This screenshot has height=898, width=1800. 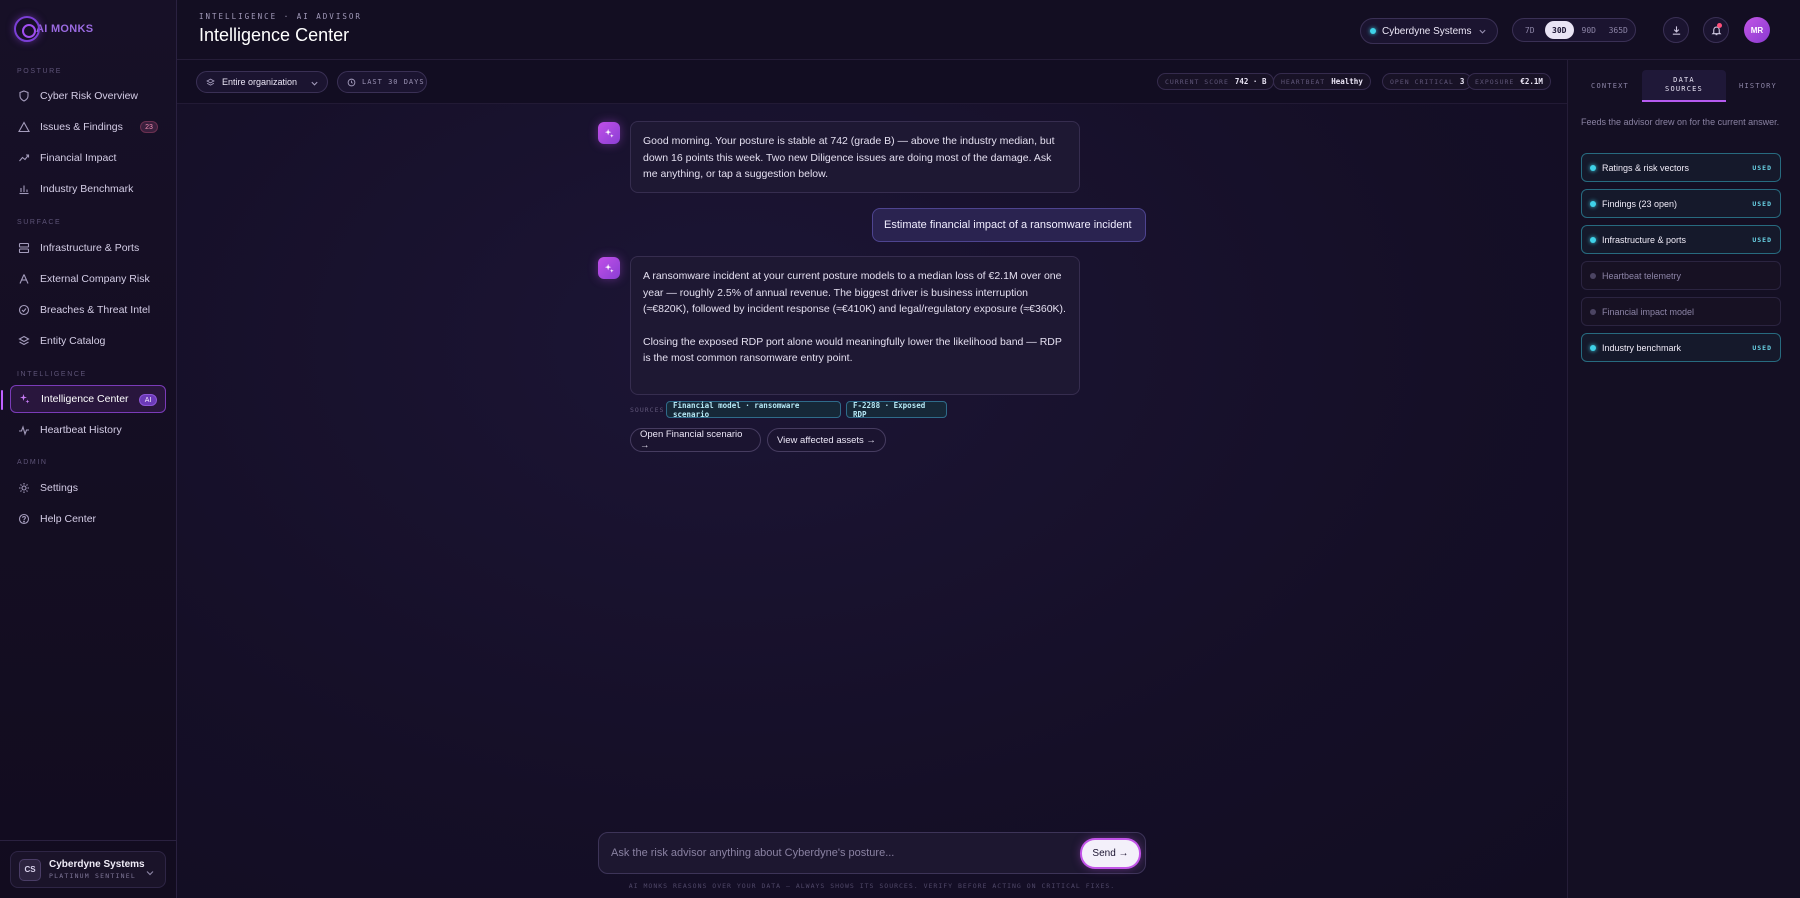 I want to click on org-switcher: CS Cyberdyne Systems PLATINUM SENTINEL, so click(x=88, y=869).